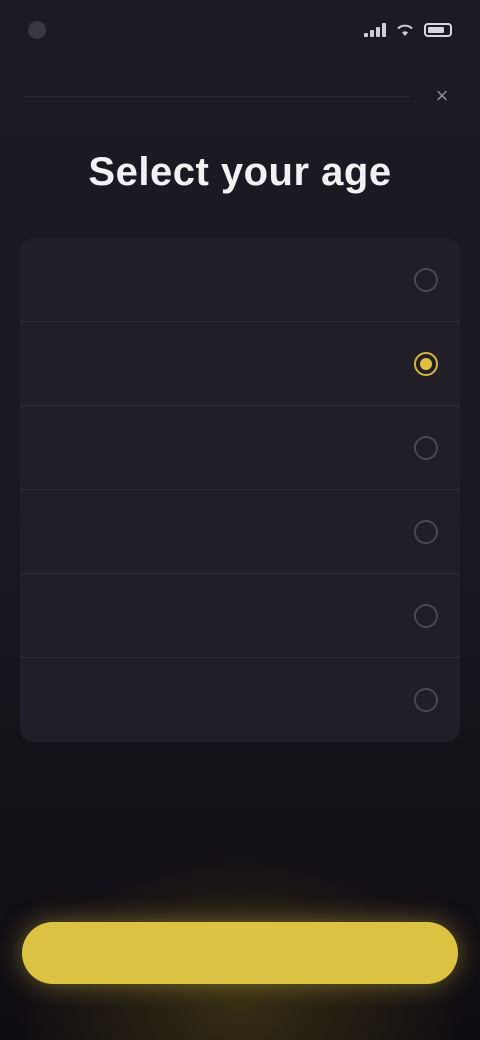  What do you see at coordinates (37, 30) in the screenshot?
I see `app-indicator-icon` at bounding box center [37, 30].